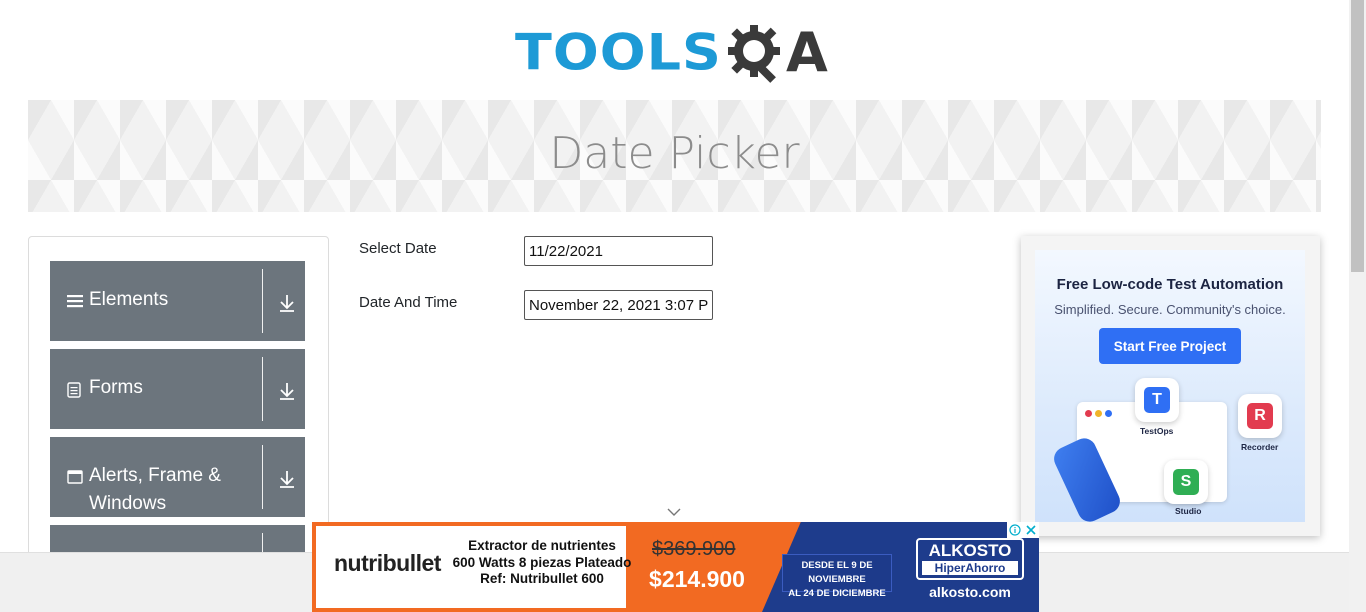 This screenshot has width=1366, height=612. I want to click on alkosto-logo: ALKOSTO HiperAhorro, so click(970, 559).